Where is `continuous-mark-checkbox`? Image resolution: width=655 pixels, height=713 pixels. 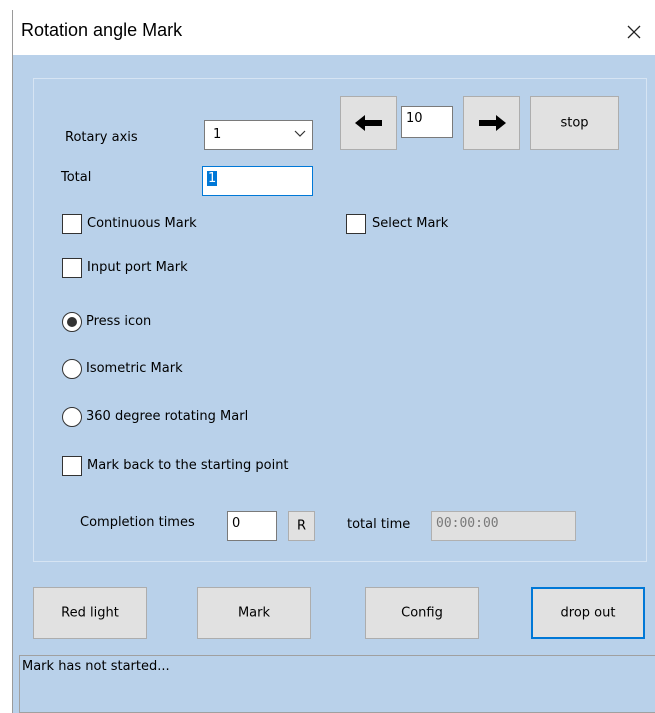
continuous-mark-checkbox is located at coordinates (72, 224).